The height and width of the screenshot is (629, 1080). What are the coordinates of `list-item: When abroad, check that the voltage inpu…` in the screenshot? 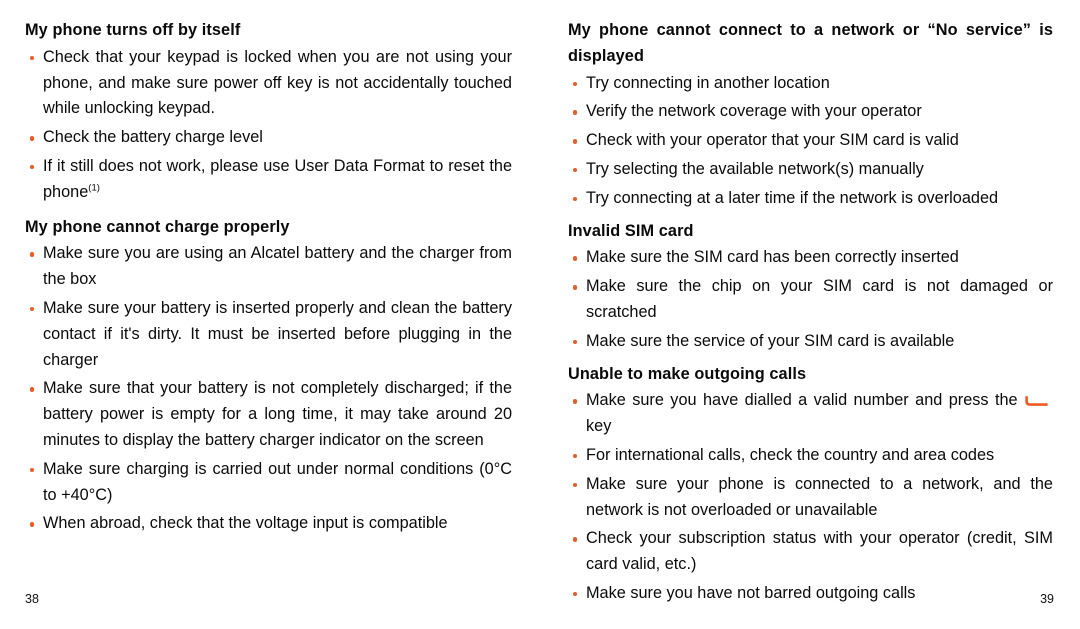 It's located at (268, 524).